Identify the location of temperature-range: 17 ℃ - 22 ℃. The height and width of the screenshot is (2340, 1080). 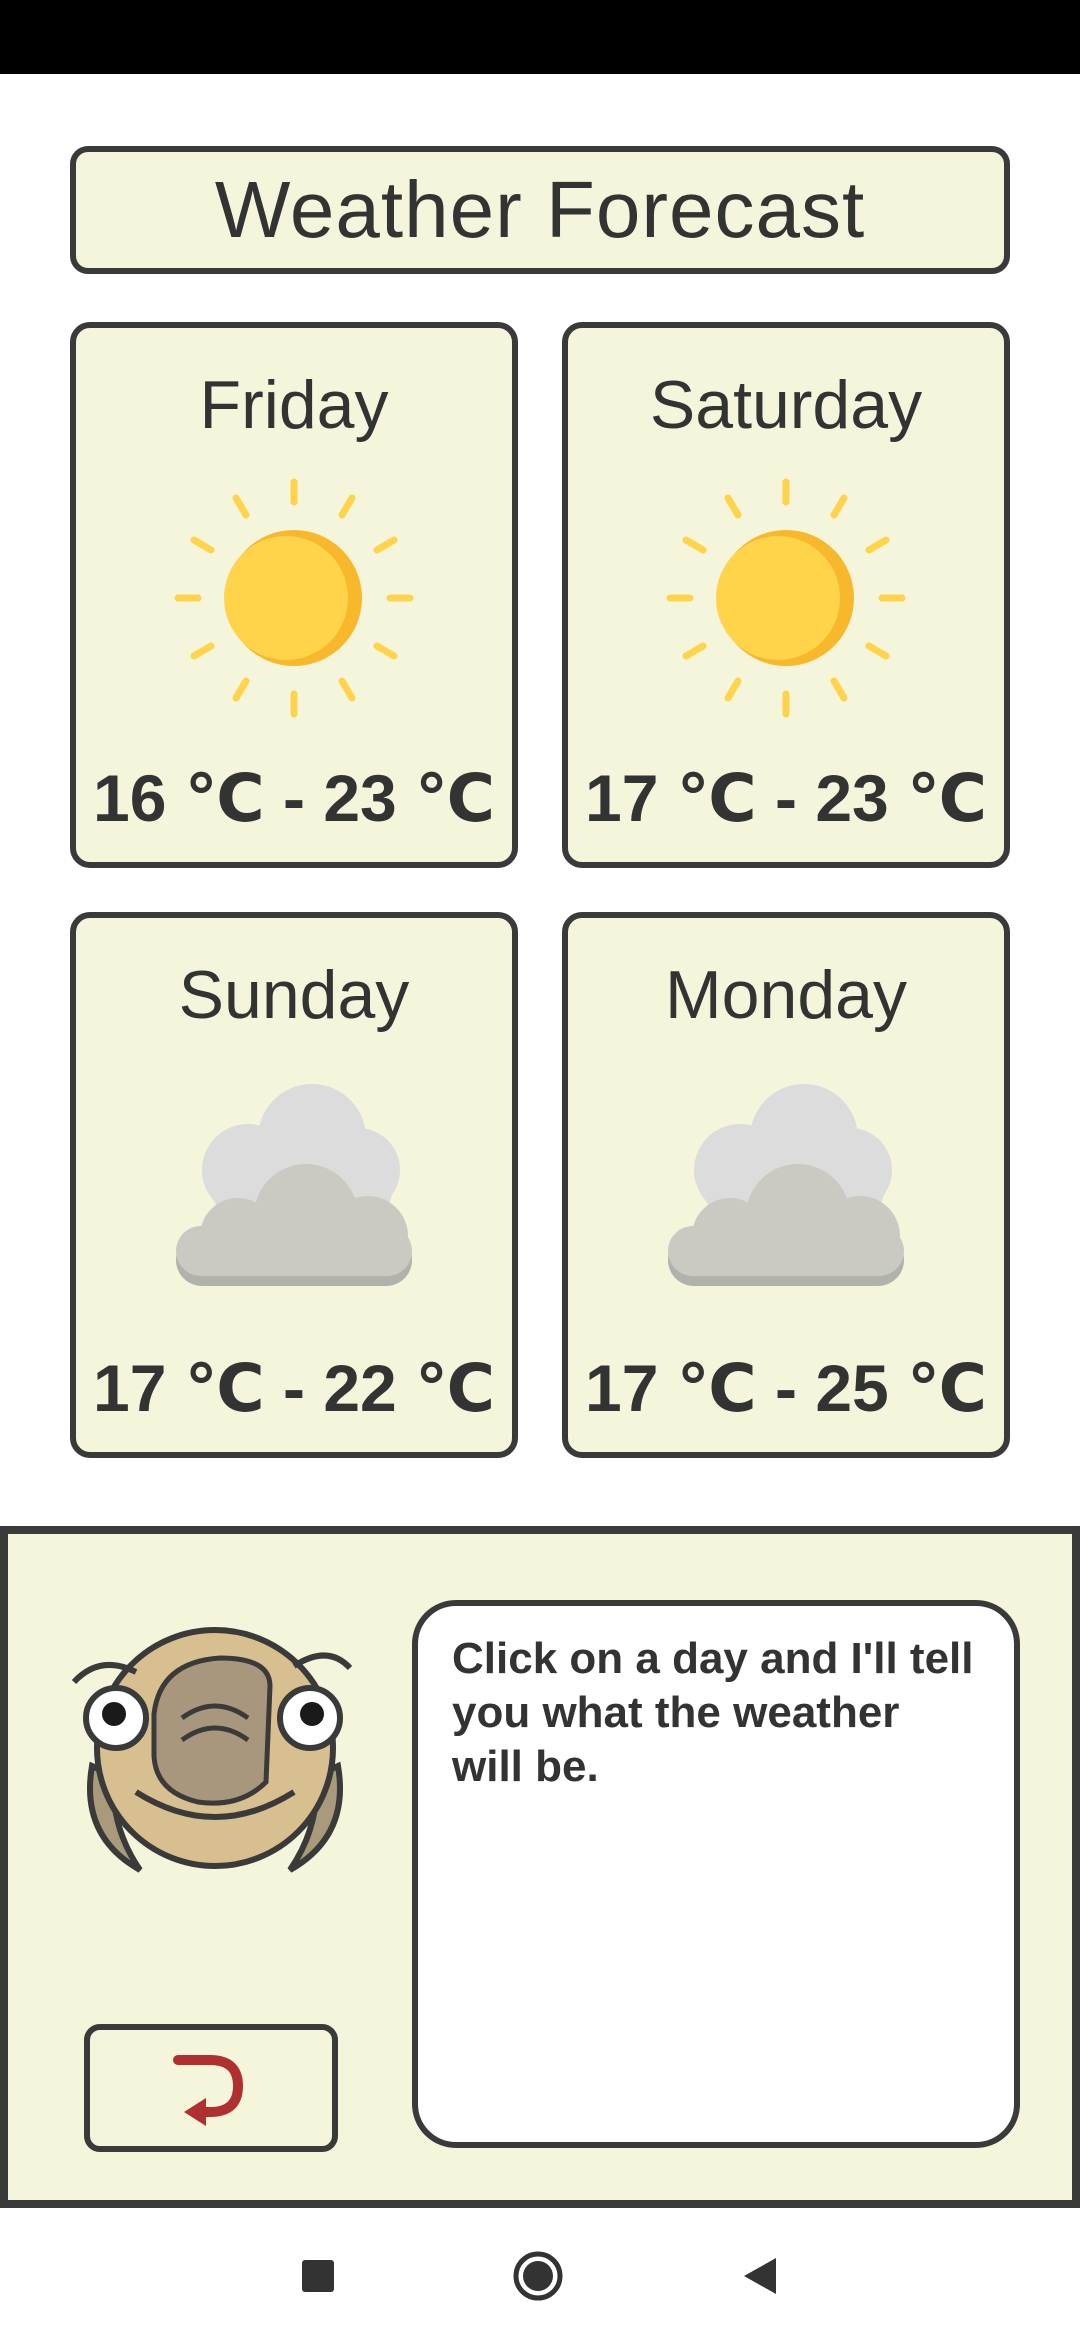
(294, 1388).